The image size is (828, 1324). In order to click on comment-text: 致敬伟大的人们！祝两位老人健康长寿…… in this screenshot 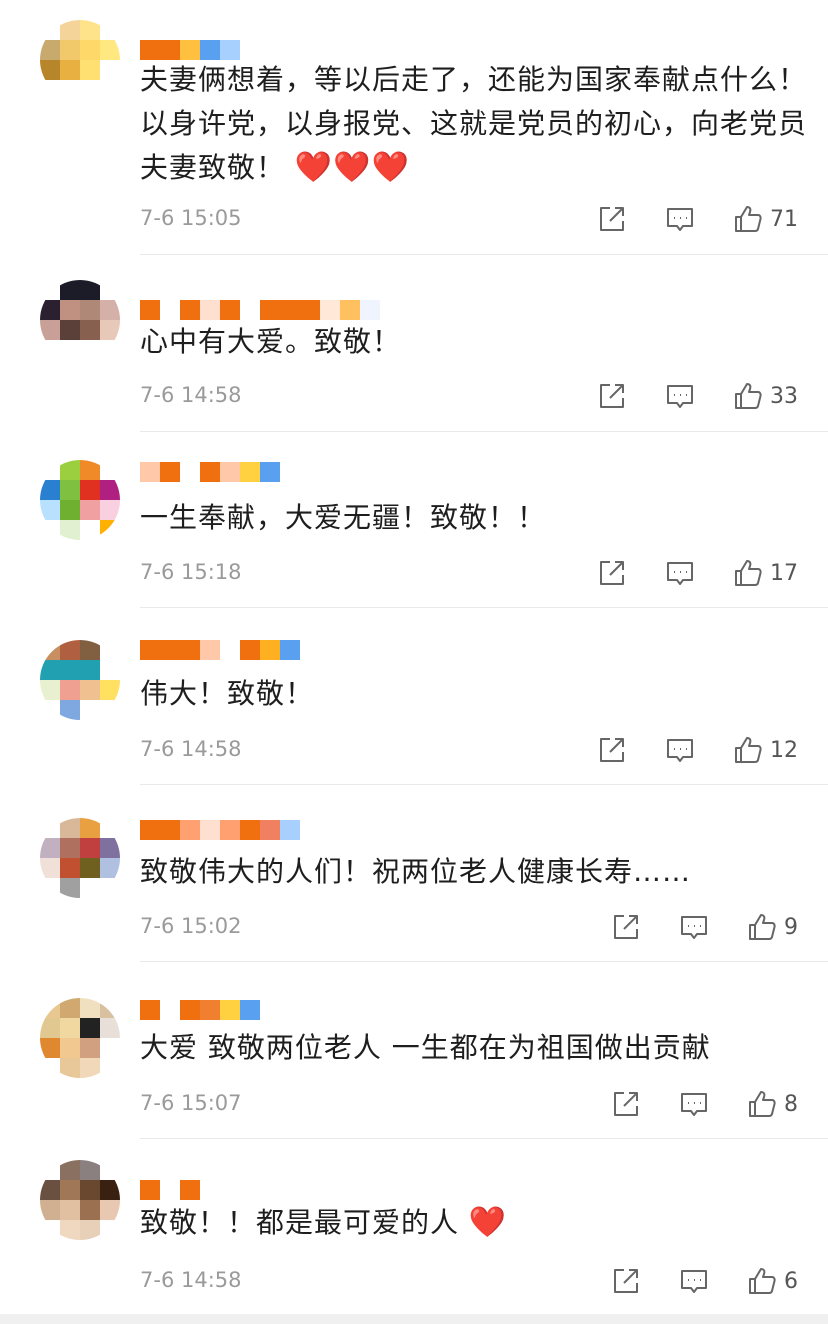, I will do `click(416, 871)`.